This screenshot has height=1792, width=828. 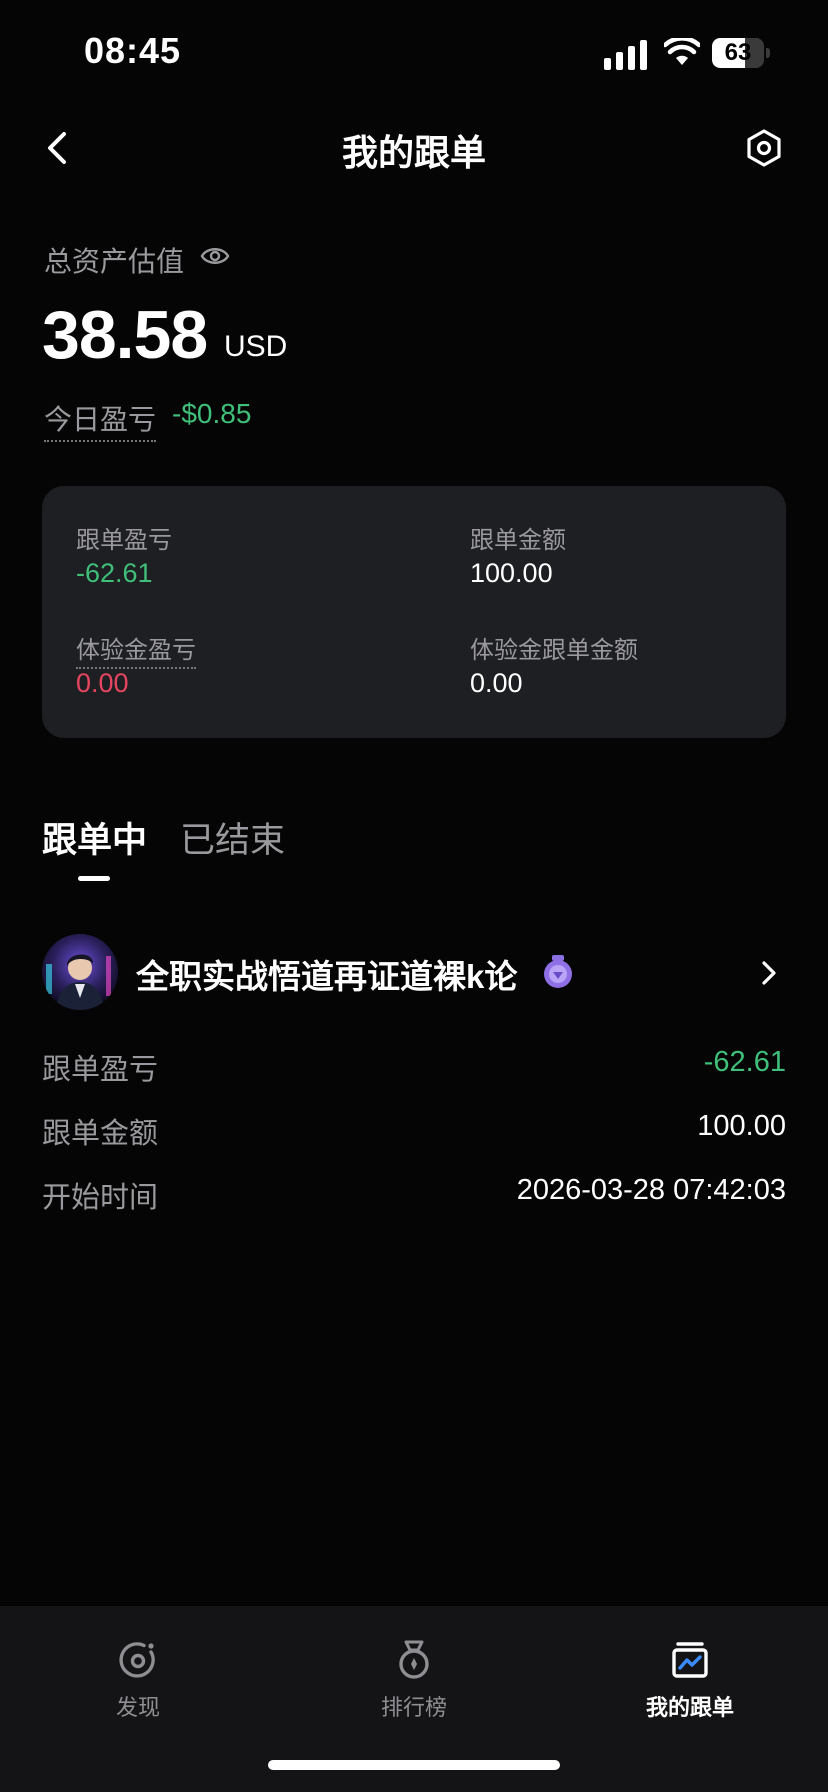 I want to click on trial-amount-value: 0.00, so click(x=496, y=683).